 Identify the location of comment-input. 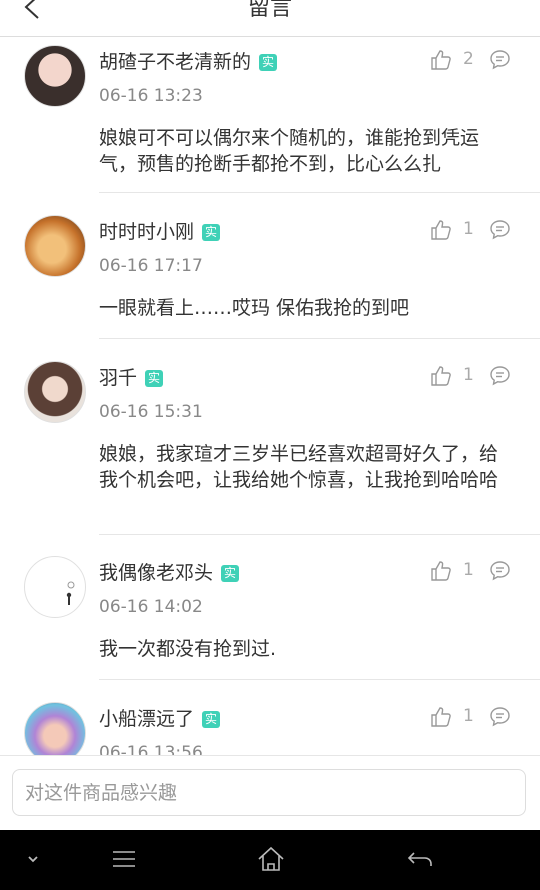
(269, 792).